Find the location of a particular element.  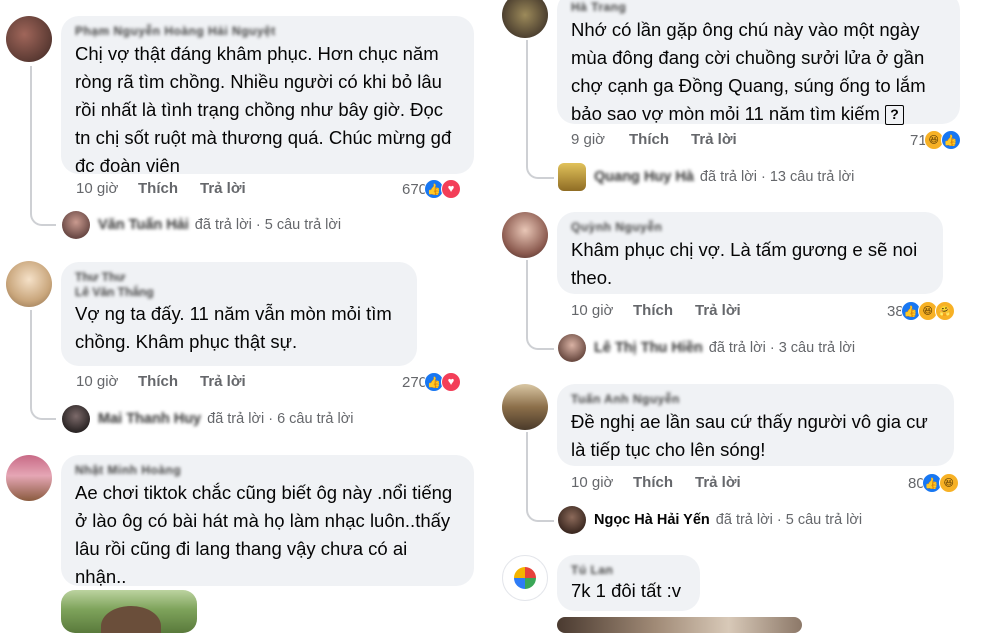

replies-link: Mai Thanh Huy đã trả lời · 6 câu trả lời is located at coordinates (207, 419).